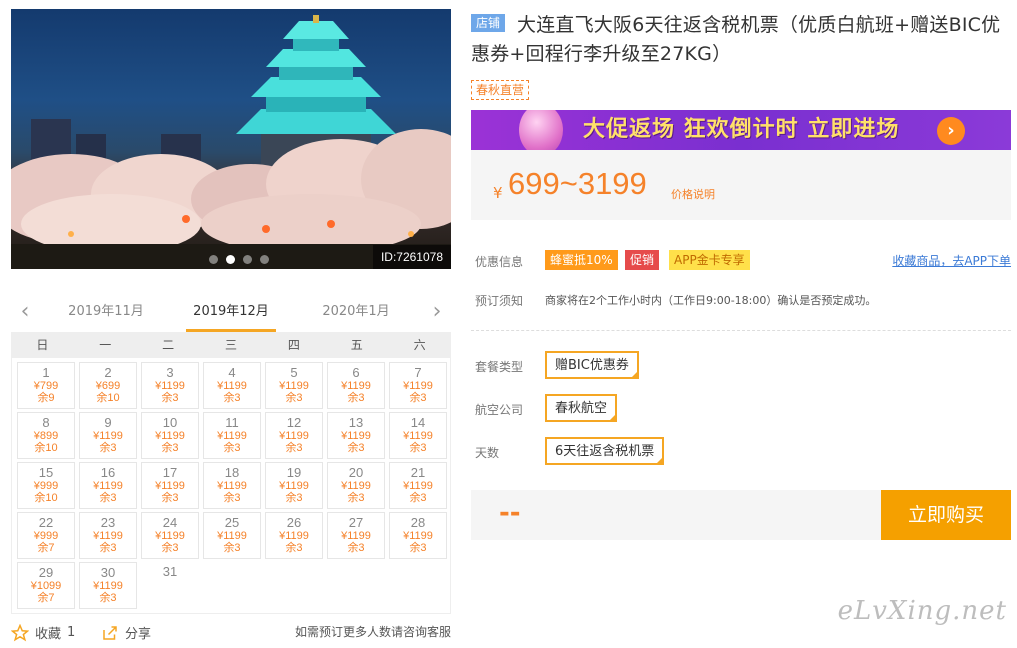 This screenshot has height=648, width=1017. Describe the element at coordinates (356, 535) in the screenshot. I see `calendar-day: 27 ¥1199 余3` at that location.